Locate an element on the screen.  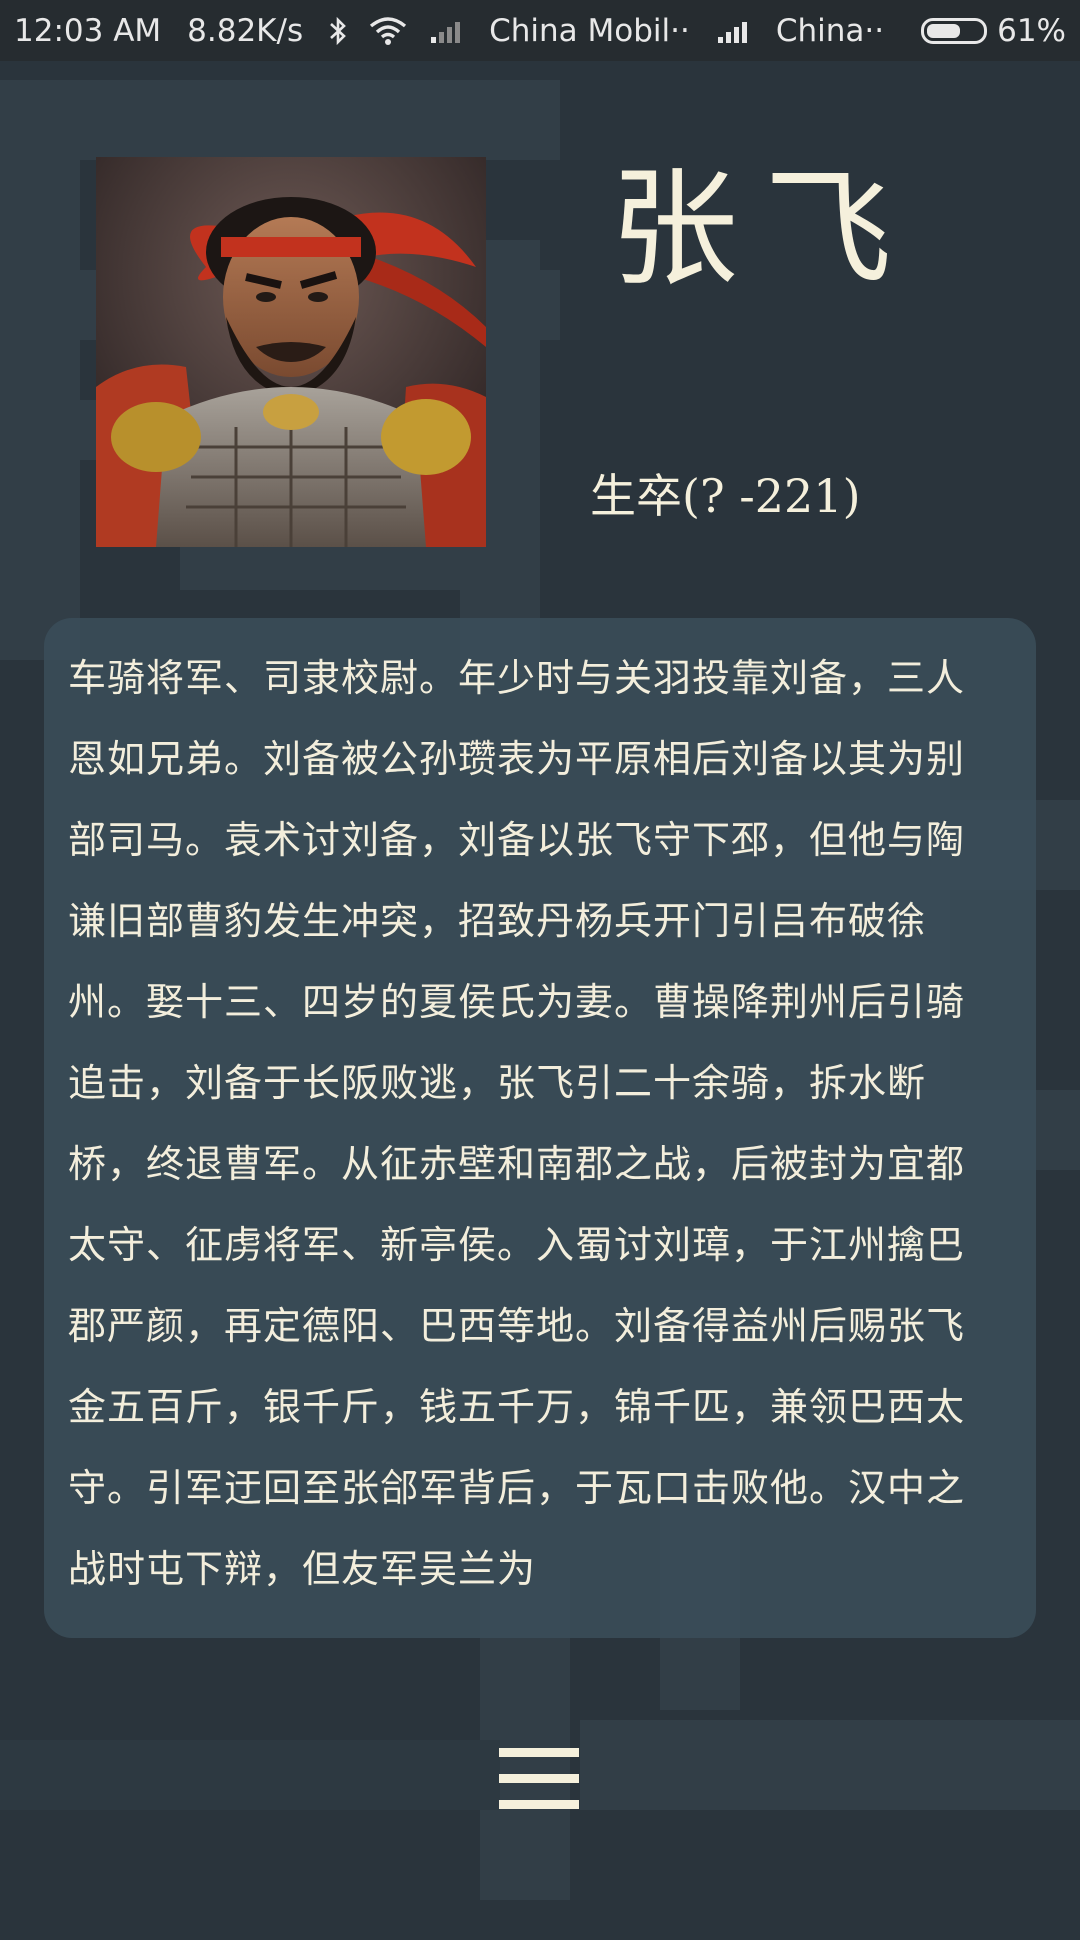
character-name-title: 张飞 is located at coordinates (764, 229).